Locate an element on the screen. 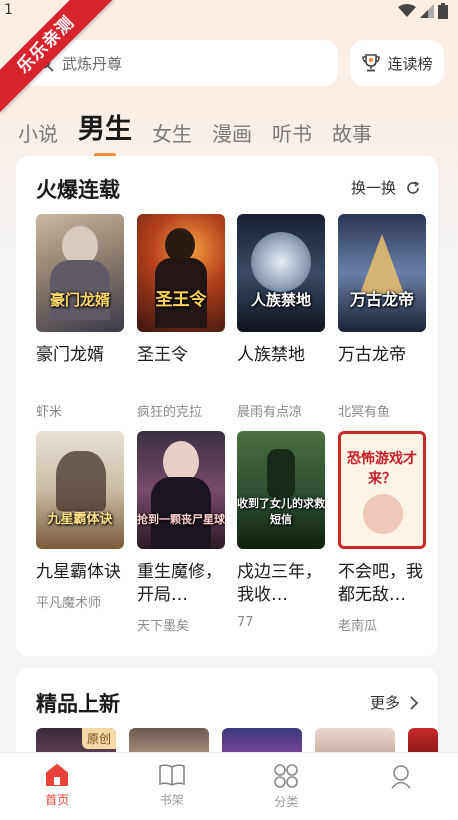 This screenshot has height=820, width=458. wifi-icon is located at coordinates (407, 10).